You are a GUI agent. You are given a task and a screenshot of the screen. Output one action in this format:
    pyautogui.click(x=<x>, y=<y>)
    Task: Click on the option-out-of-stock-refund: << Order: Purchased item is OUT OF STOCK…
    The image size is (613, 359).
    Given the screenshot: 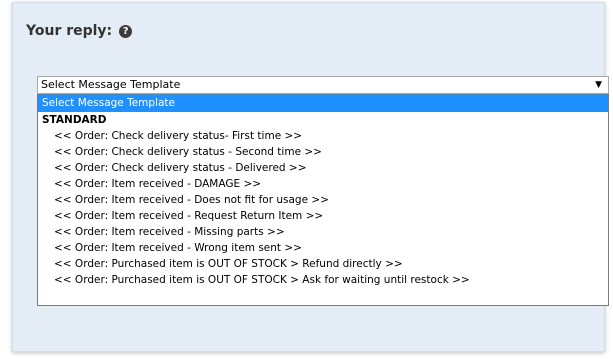 What is the action you would take?
    pyautogui.click(x=323, y=264)
    